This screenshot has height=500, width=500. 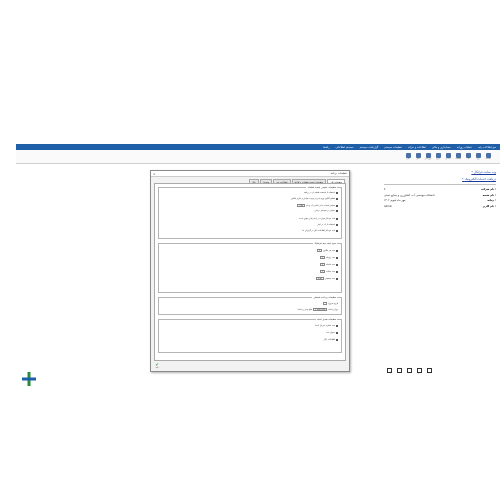 What do you see at coordinates (344, 147) in the screenshot?
I see `menu-item: سیستم اطلاعاتی` at bounding box center [344, 147].